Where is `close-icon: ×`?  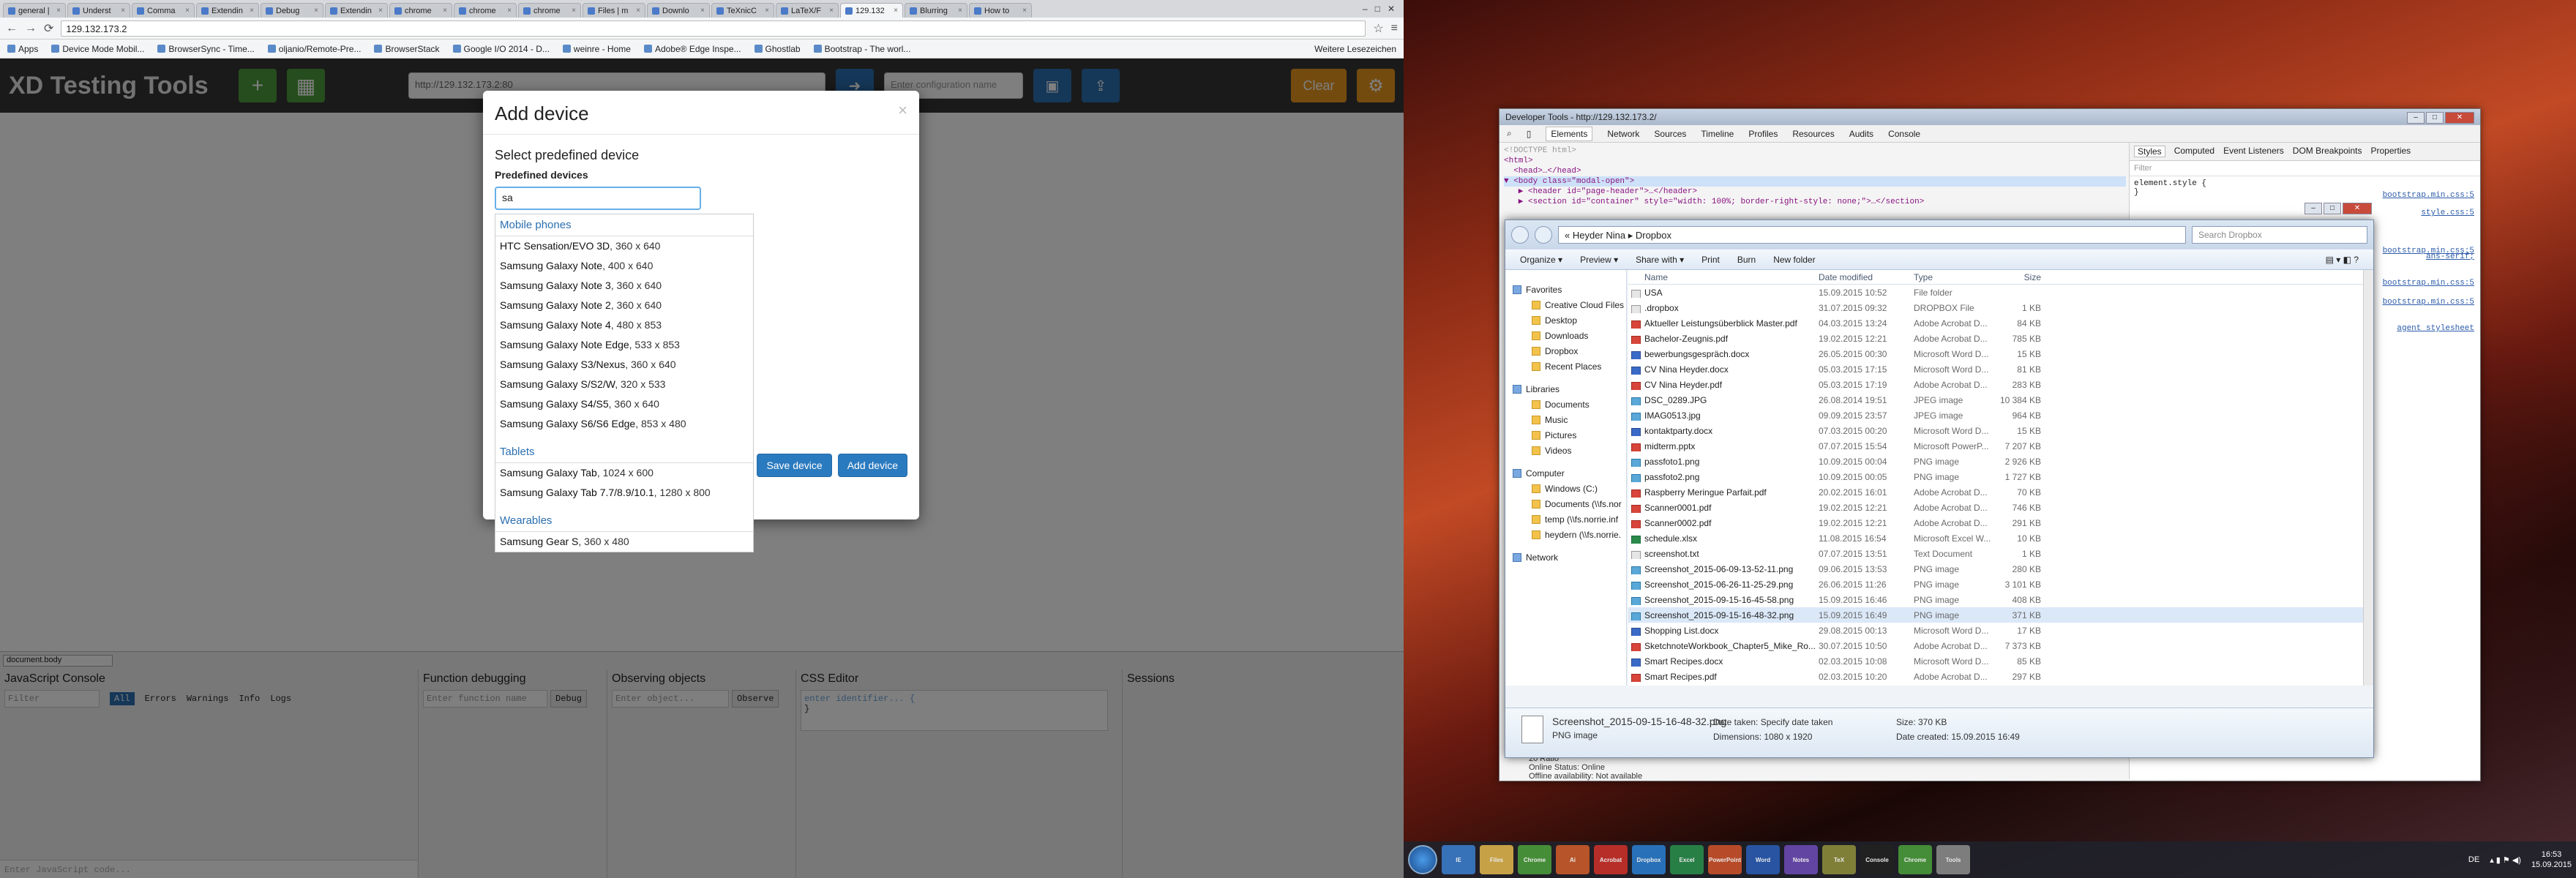 close-icon: × is located at coordinates (902, 110).